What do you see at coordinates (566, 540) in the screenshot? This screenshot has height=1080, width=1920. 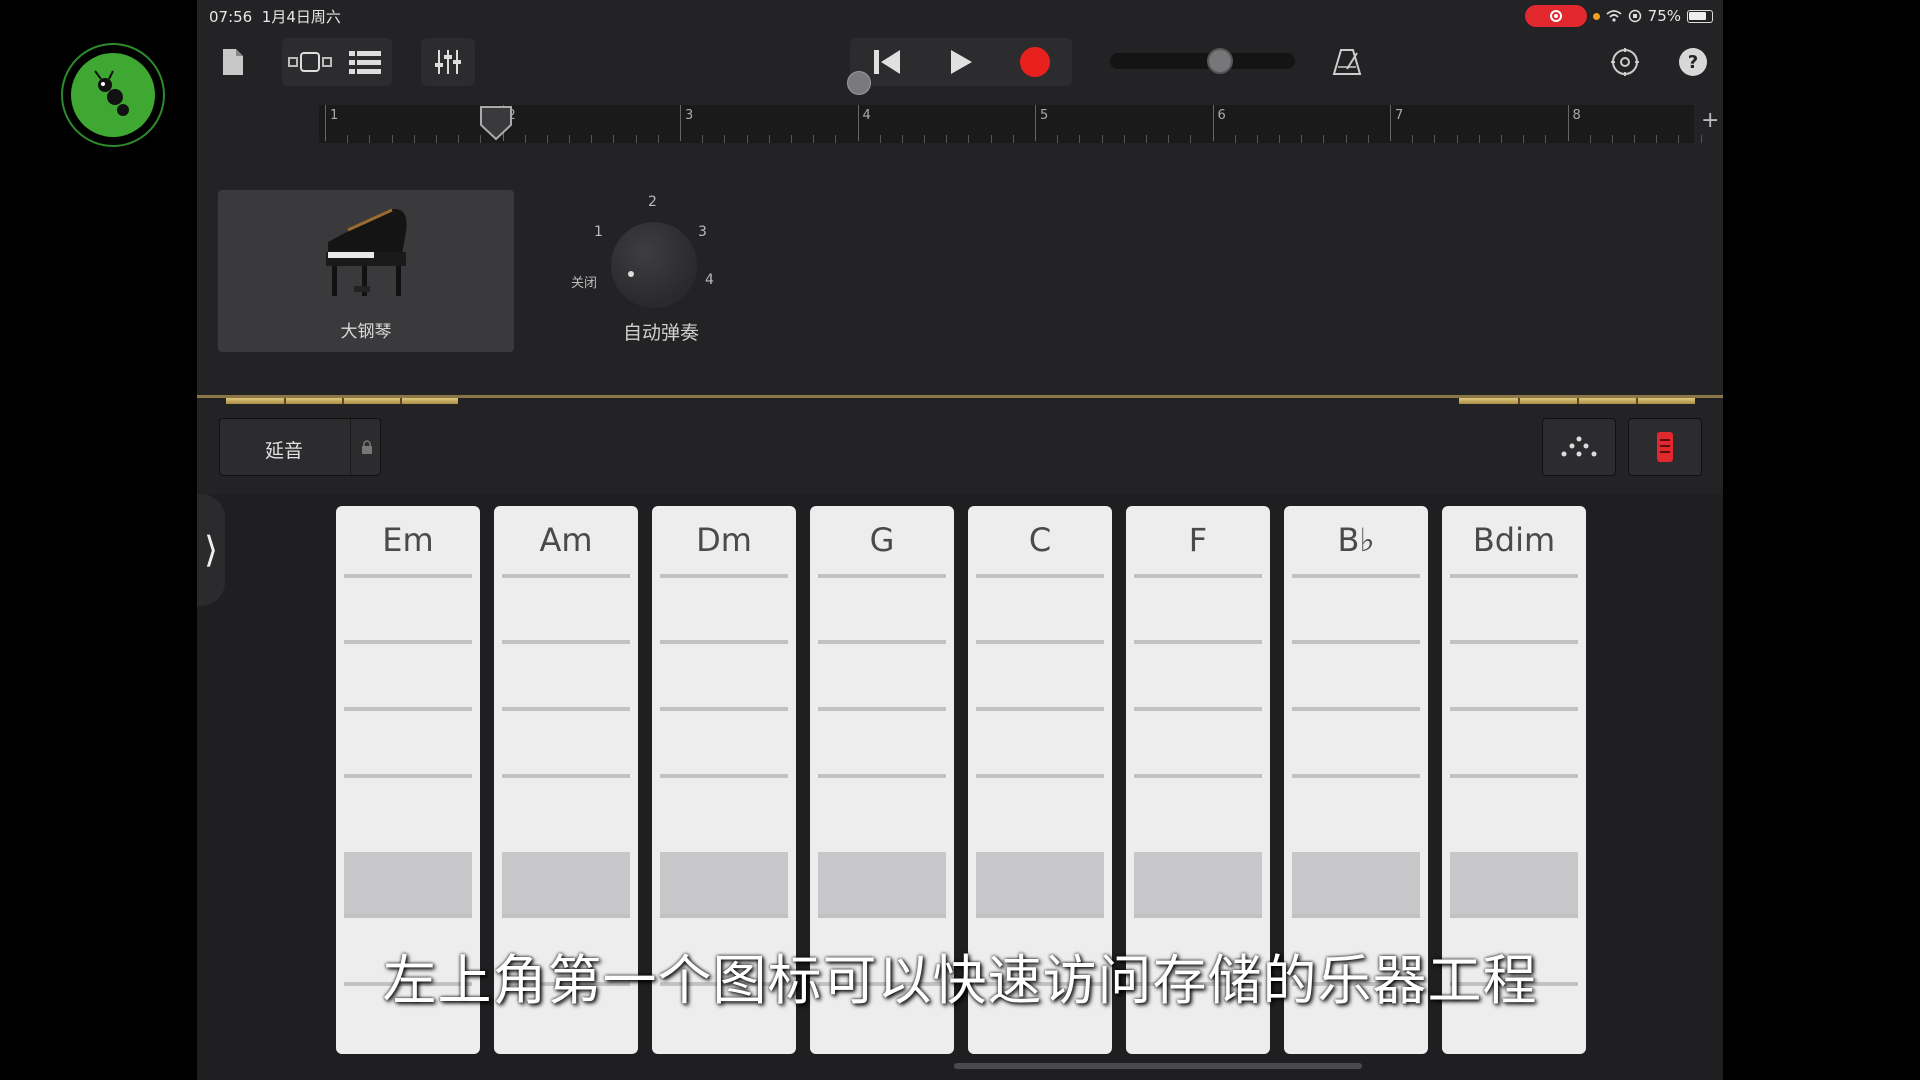 I see `chord-name: Am` at bounding box center [566, 540].